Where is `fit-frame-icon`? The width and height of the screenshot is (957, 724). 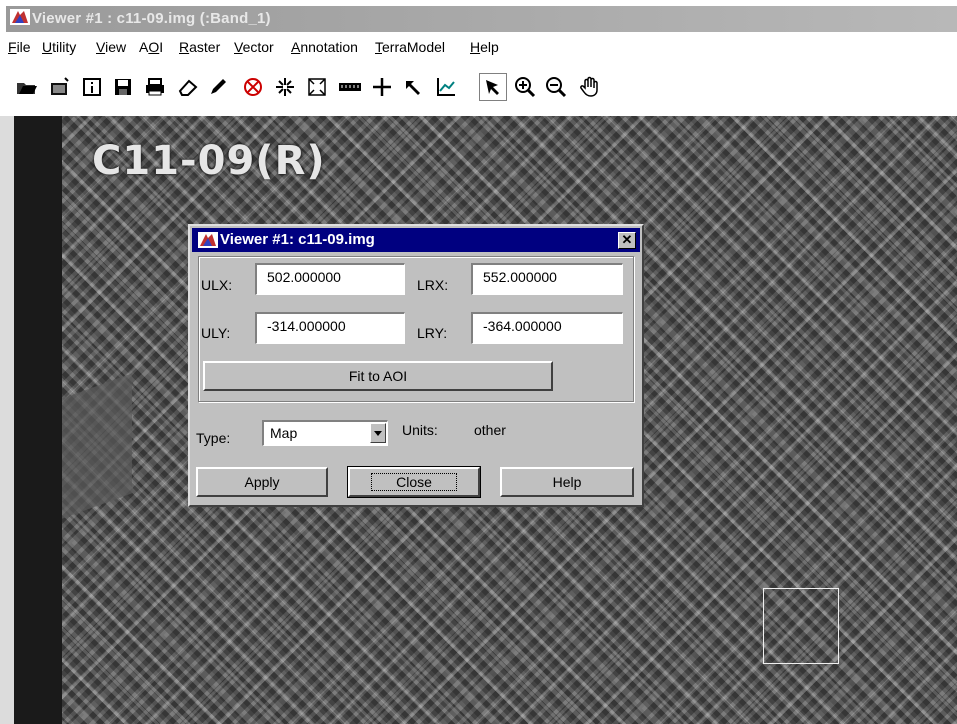
fit-frame-icon is located at coordinates (317, 87).